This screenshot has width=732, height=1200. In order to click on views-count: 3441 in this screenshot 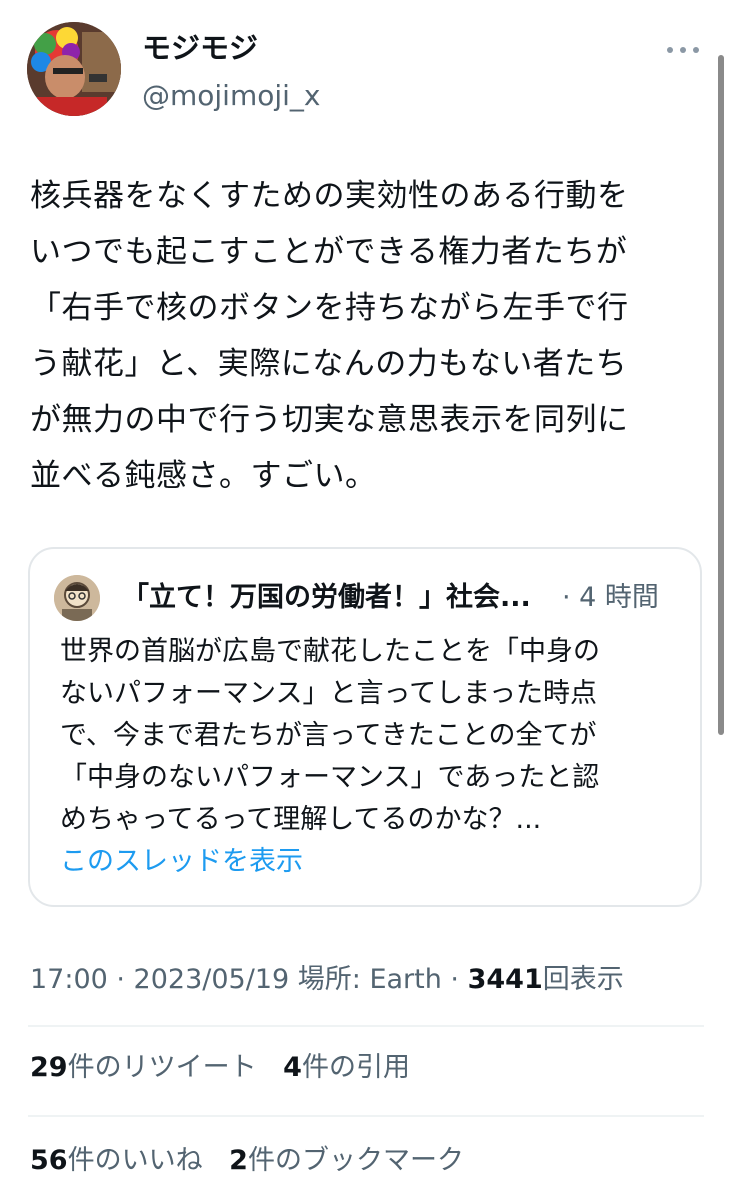, I will do `click(505, 979)`.